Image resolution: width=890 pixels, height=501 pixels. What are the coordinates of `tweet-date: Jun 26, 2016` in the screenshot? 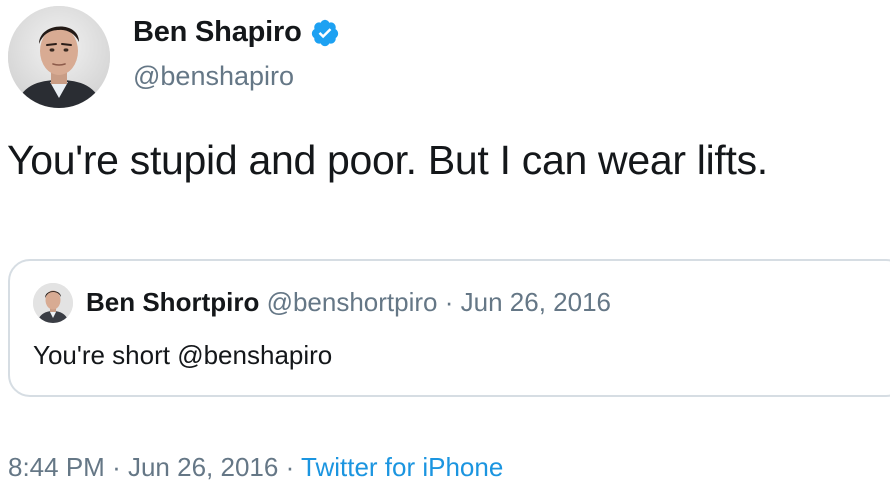 It's located at (203, 467).